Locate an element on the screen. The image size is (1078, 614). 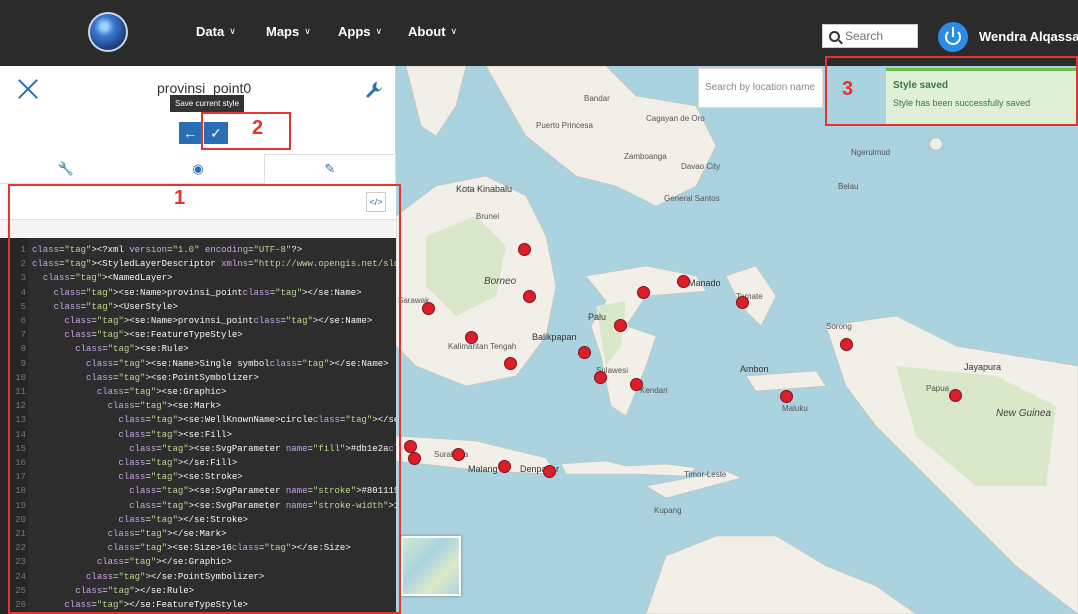
place-label: Palu is located at coordinates (597, 317).